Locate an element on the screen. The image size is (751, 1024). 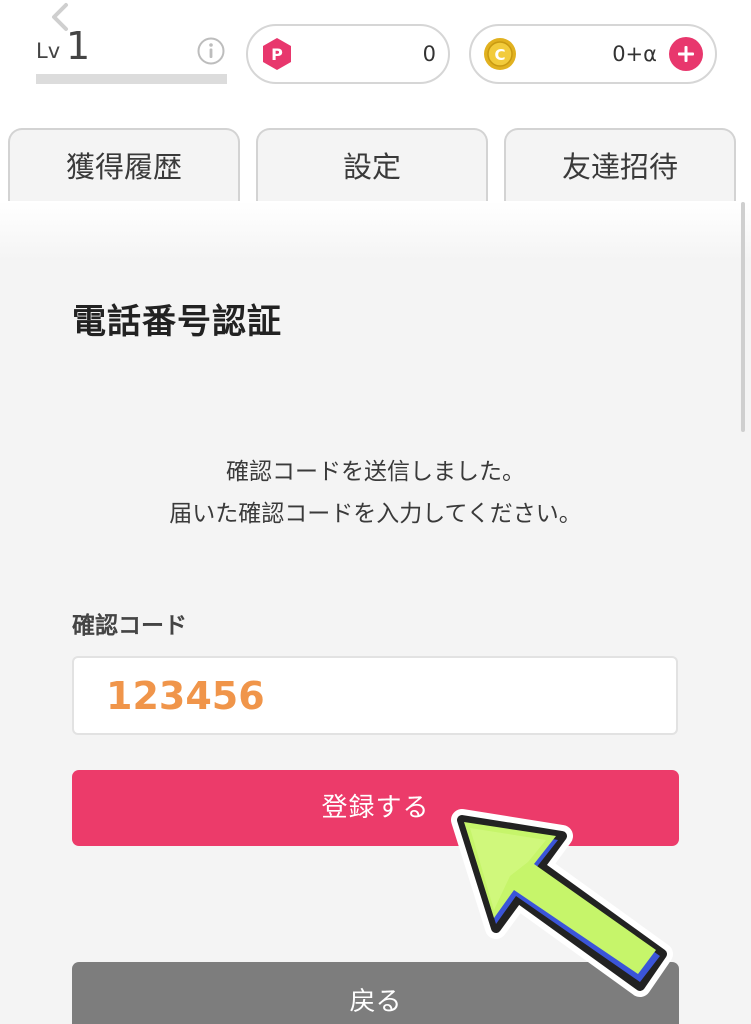
sent-message: 確認コードを送信しました。 is located at coordinates (375, 472).